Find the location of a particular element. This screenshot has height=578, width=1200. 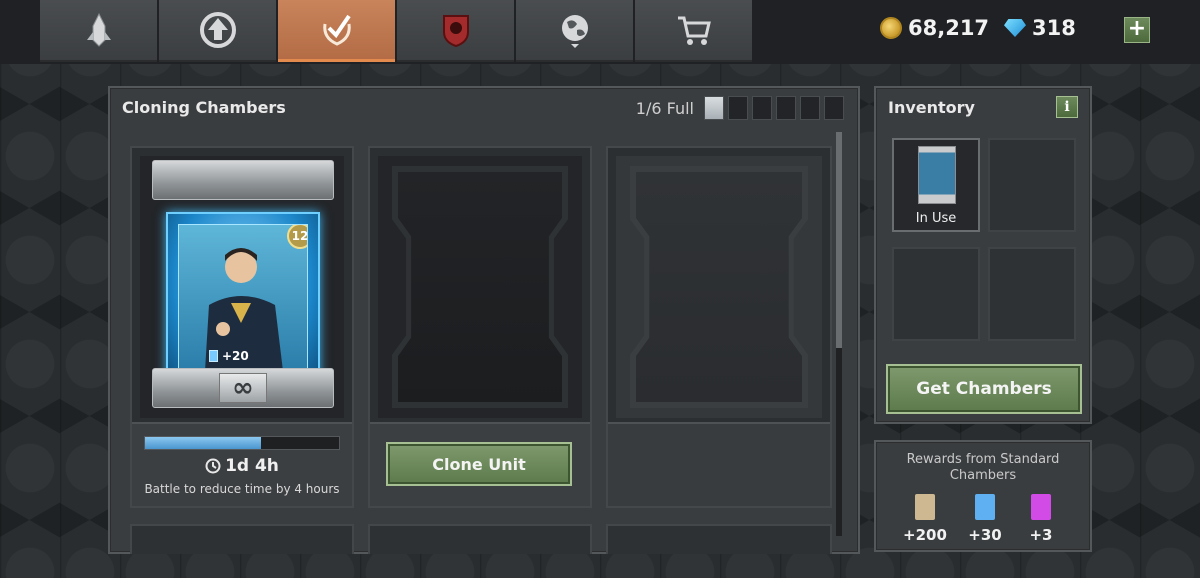

chamber-status: 1d 4h Battle to reduce time by 4 hours is located at coordinates (242, 464).